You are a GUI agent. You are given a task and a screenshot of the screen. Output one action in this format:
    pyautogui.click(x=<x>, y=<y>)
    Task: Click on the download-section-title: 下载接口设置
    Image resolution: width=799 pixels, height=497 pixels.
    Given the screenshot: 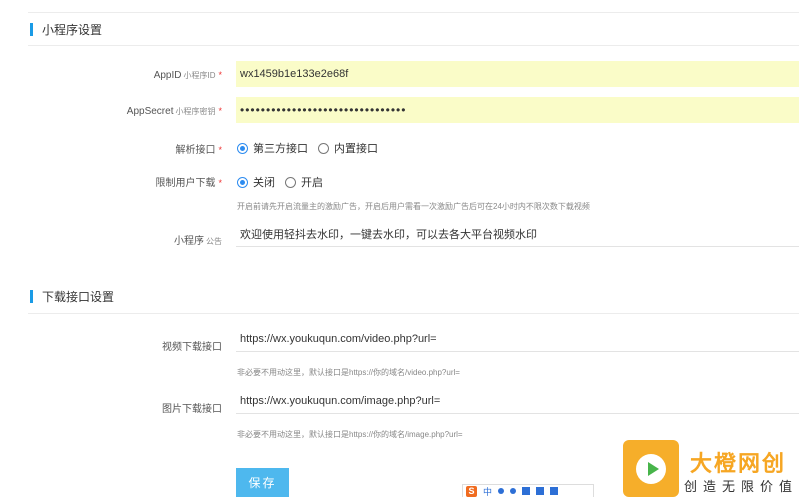 What is the action you would take?
    pyautogui.click(x=72, y=296)
    